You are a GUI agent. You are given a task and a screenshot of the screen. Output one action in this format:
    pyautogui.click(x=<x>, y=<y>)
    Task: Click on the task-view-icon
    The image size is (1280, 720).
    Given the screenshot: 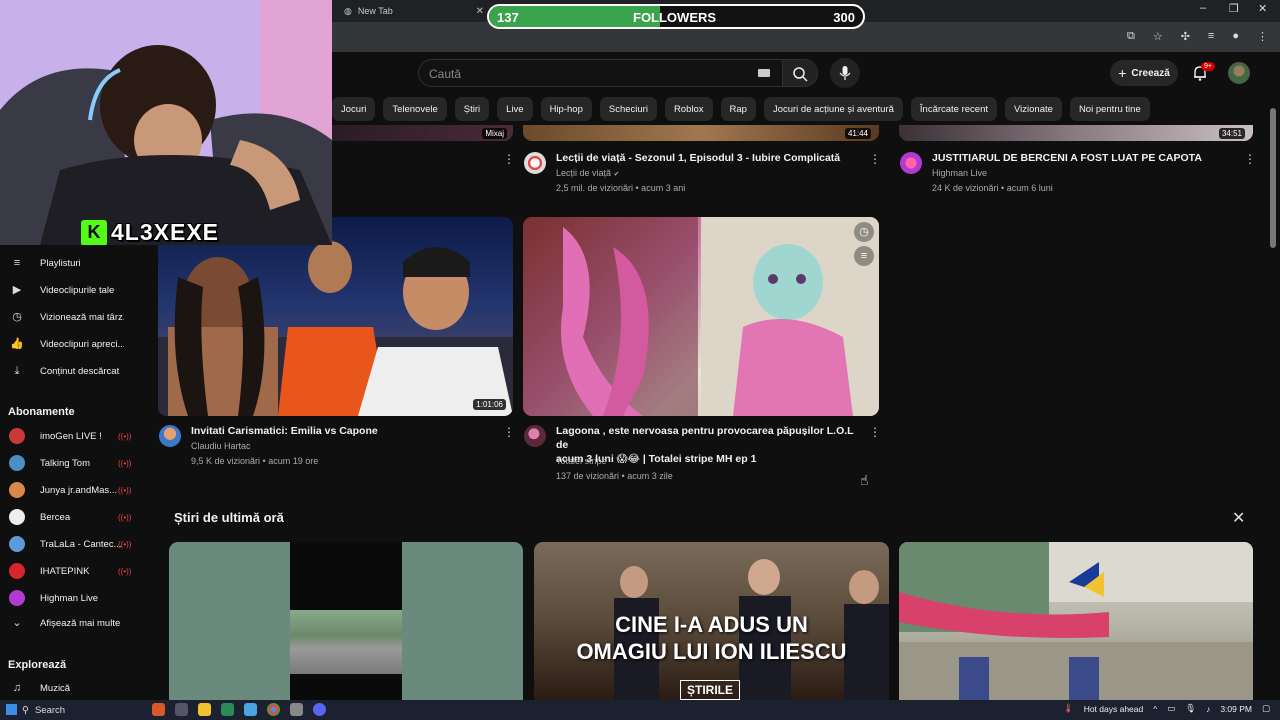 What is the action you would take?
    pyautogui.click(x=181, y=709)
    